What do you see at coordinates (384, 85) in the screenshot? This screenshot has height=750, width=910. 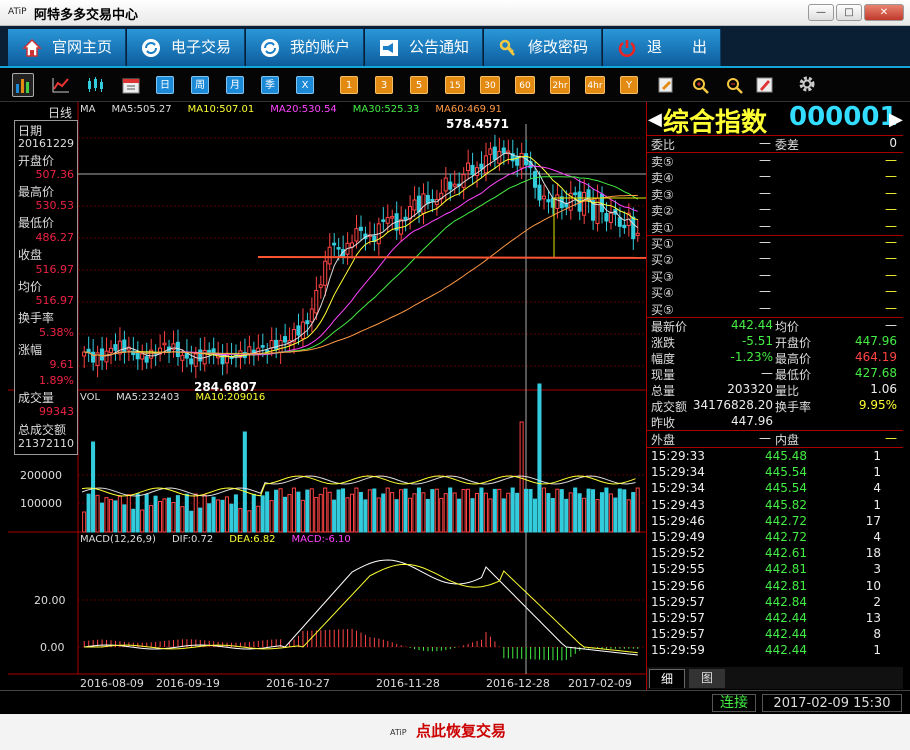 I see `minute-3-button: 3` at bounding box center [384, 85].